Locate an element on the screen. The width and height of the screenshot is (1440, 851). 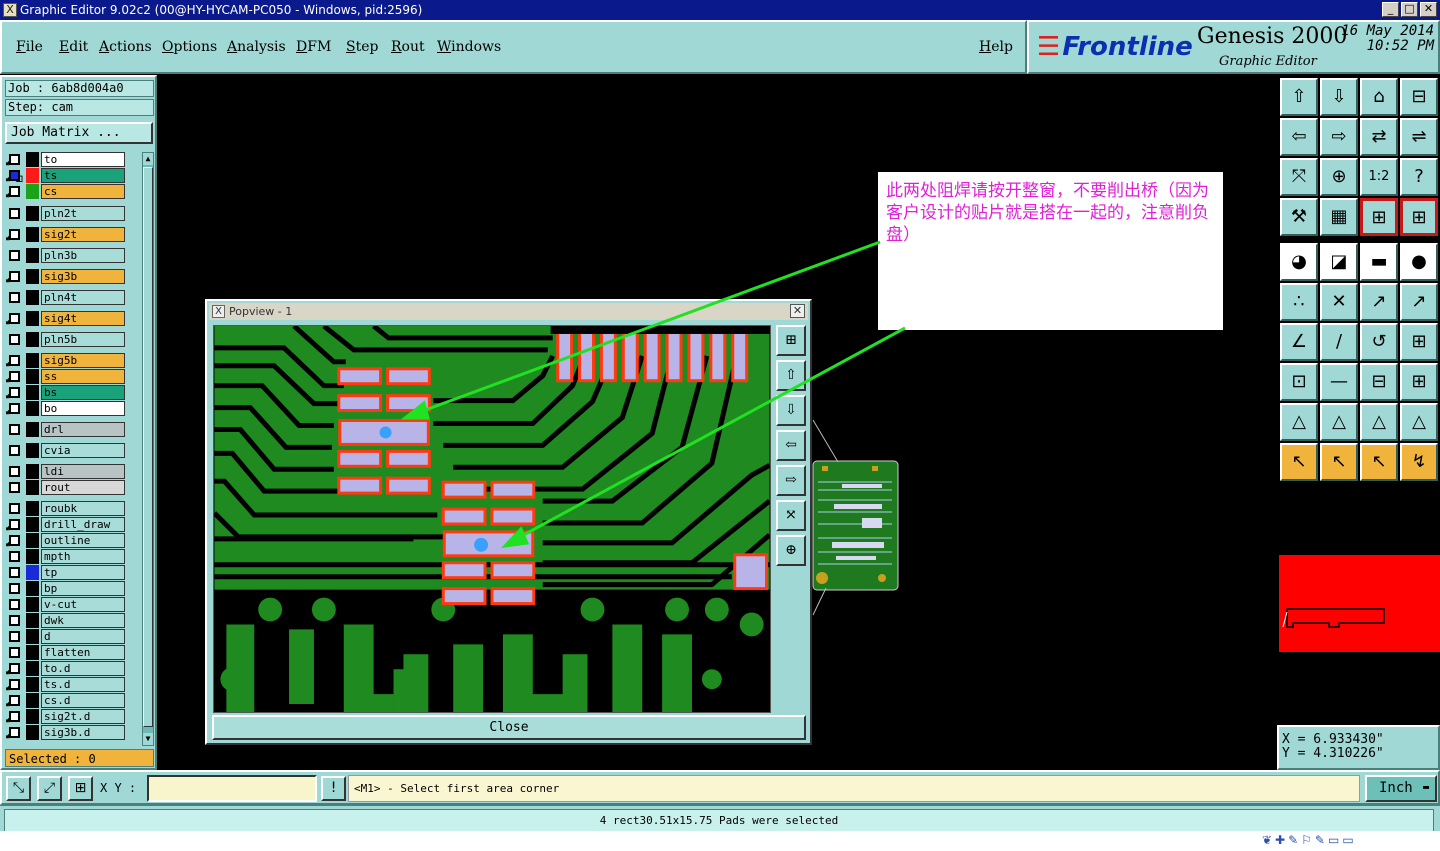
layer-name: to is located at coordinates (83, 159).